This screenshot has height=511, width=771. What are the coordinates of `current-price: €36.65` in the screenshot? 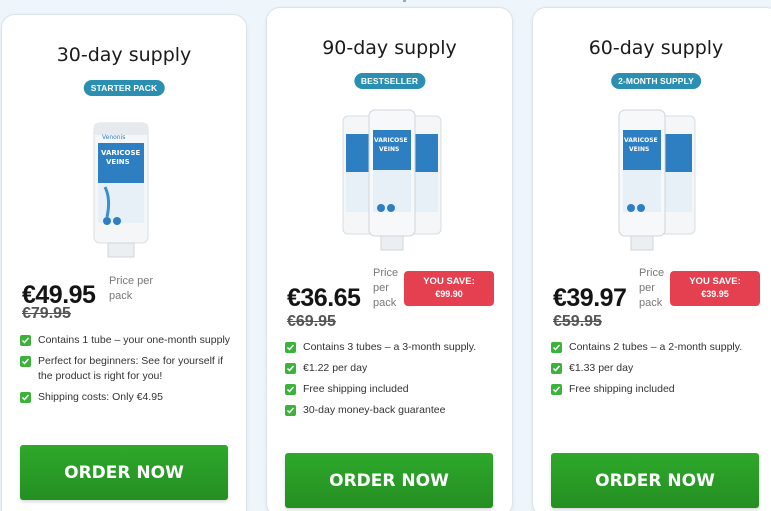 It's located at (324, 298).